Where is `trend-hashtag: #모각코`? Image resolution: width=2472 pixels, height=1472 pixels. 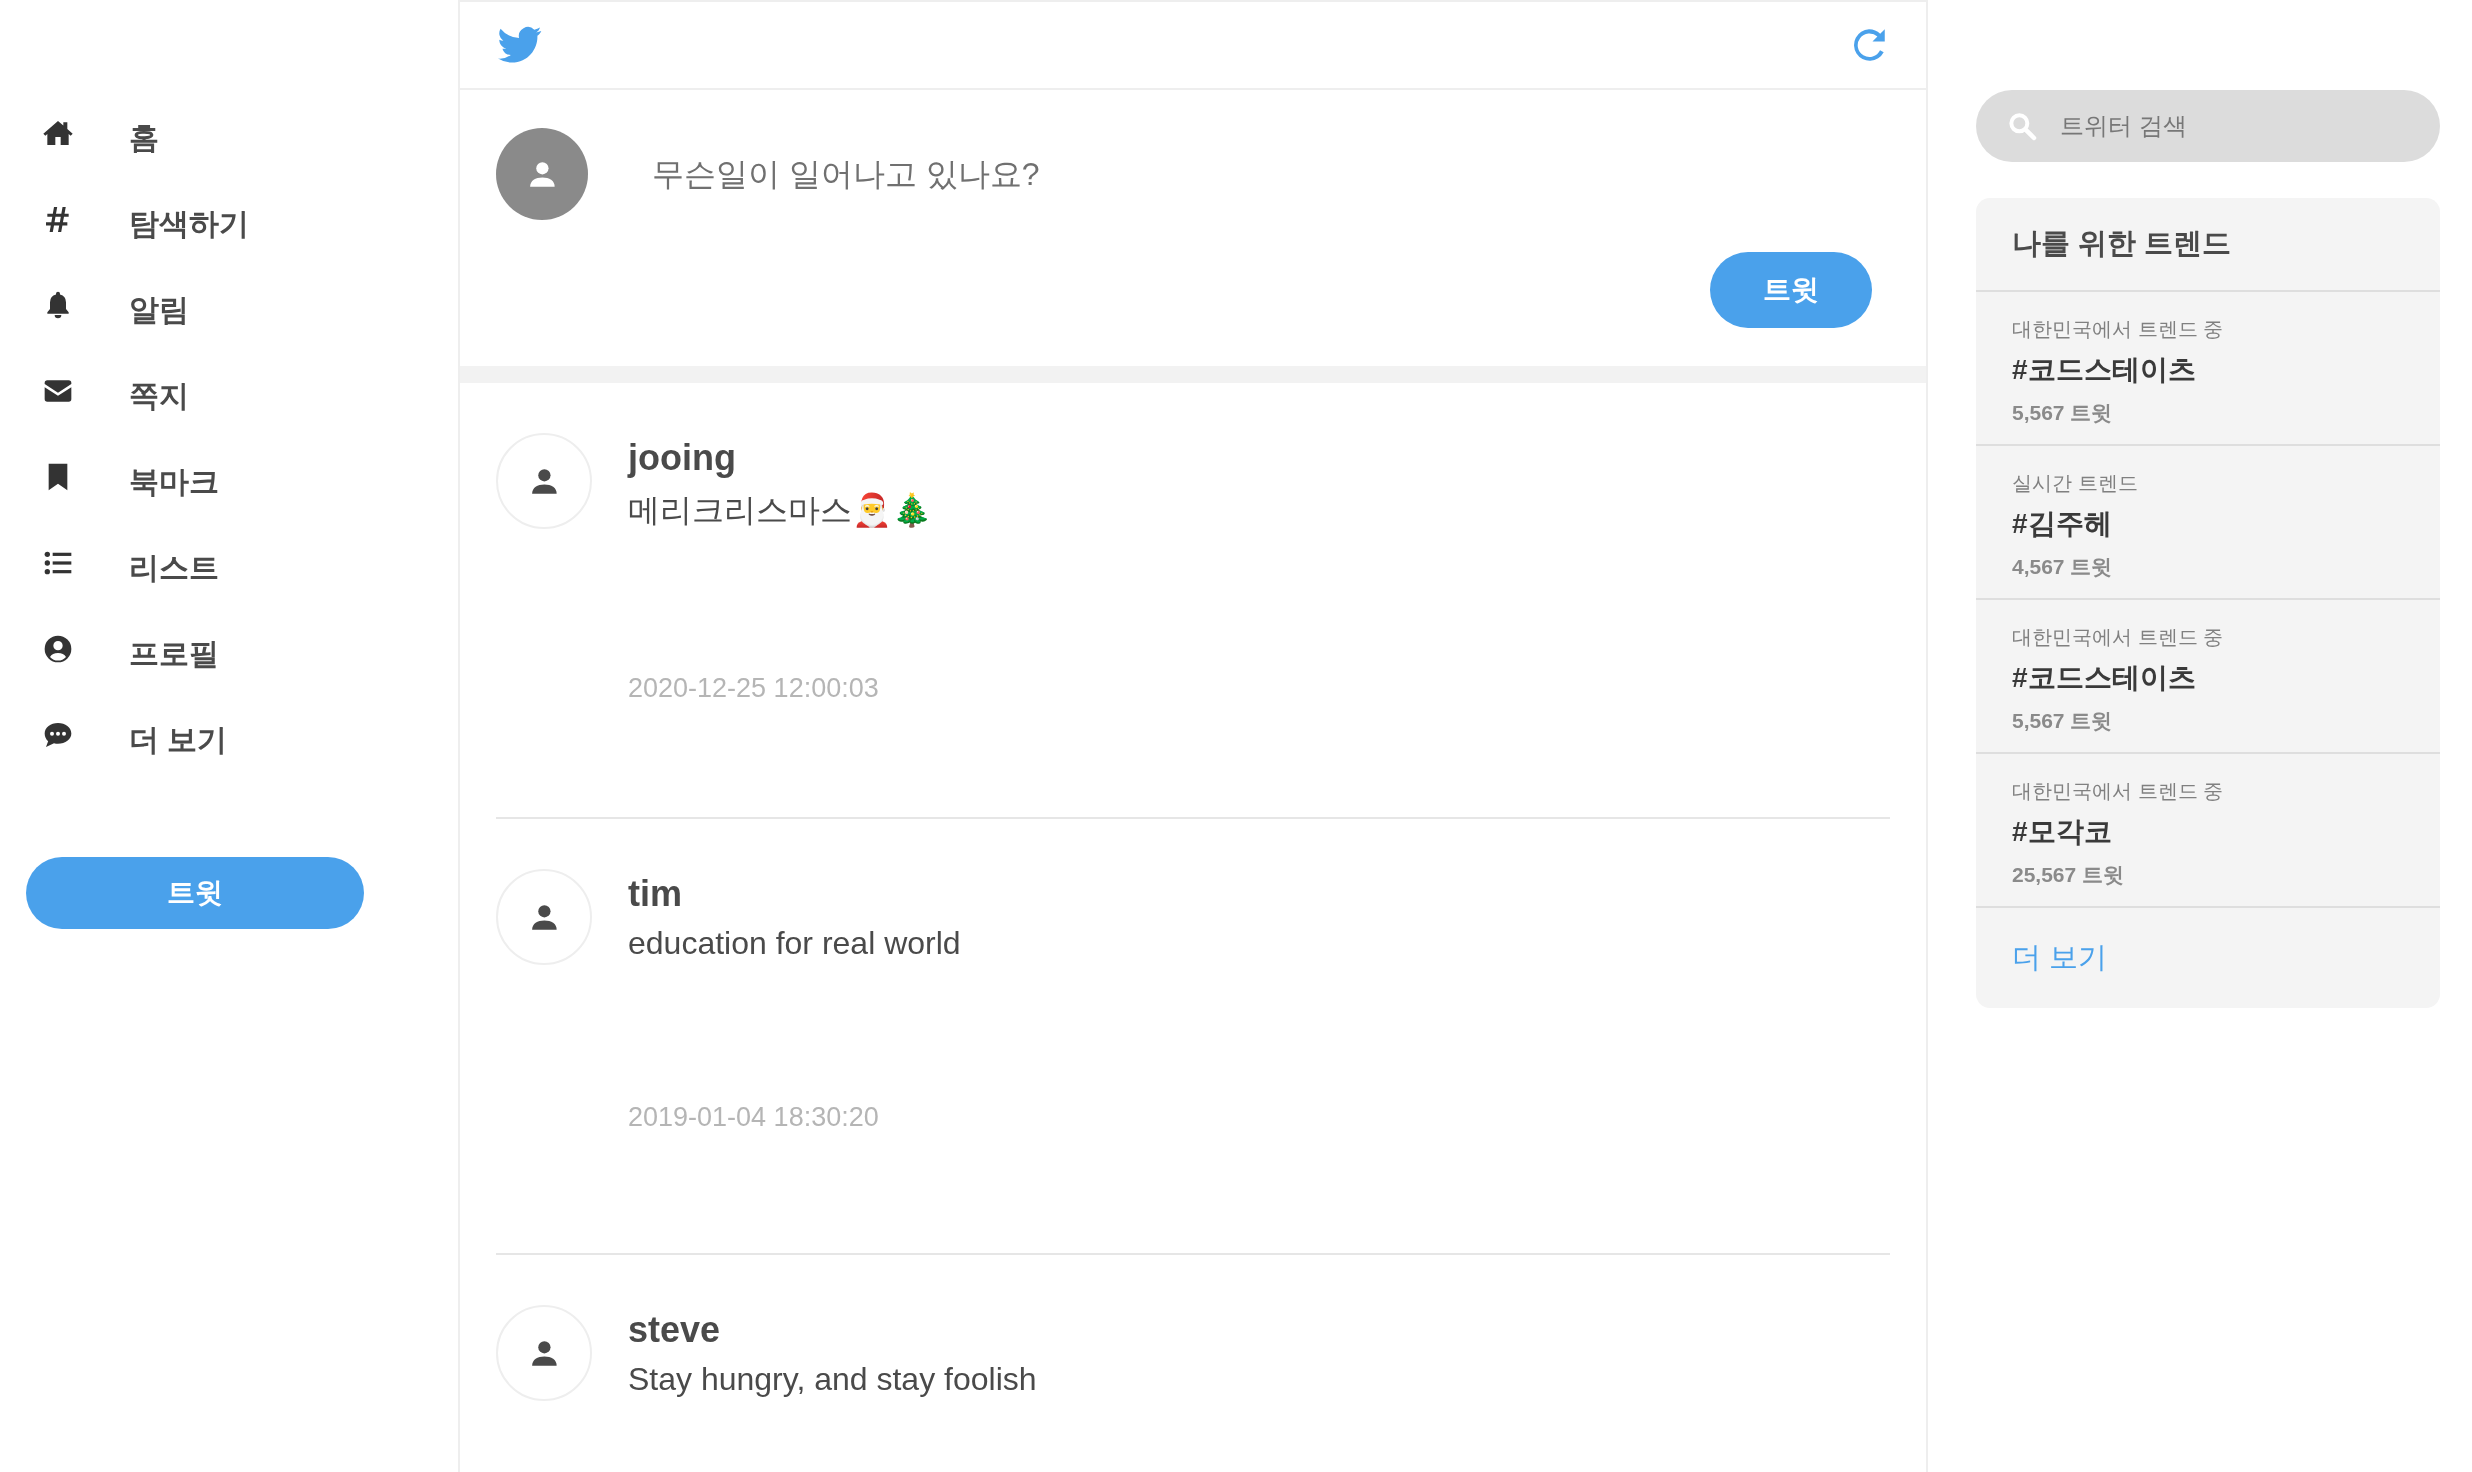 trend-hashtag: #모각코 is located at coordinates (2208, 832).